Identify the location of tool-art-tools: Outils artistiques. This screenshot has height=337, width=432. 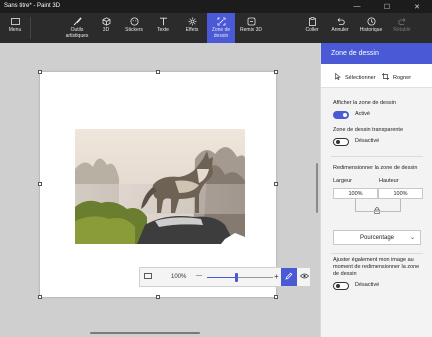
(77, 28).